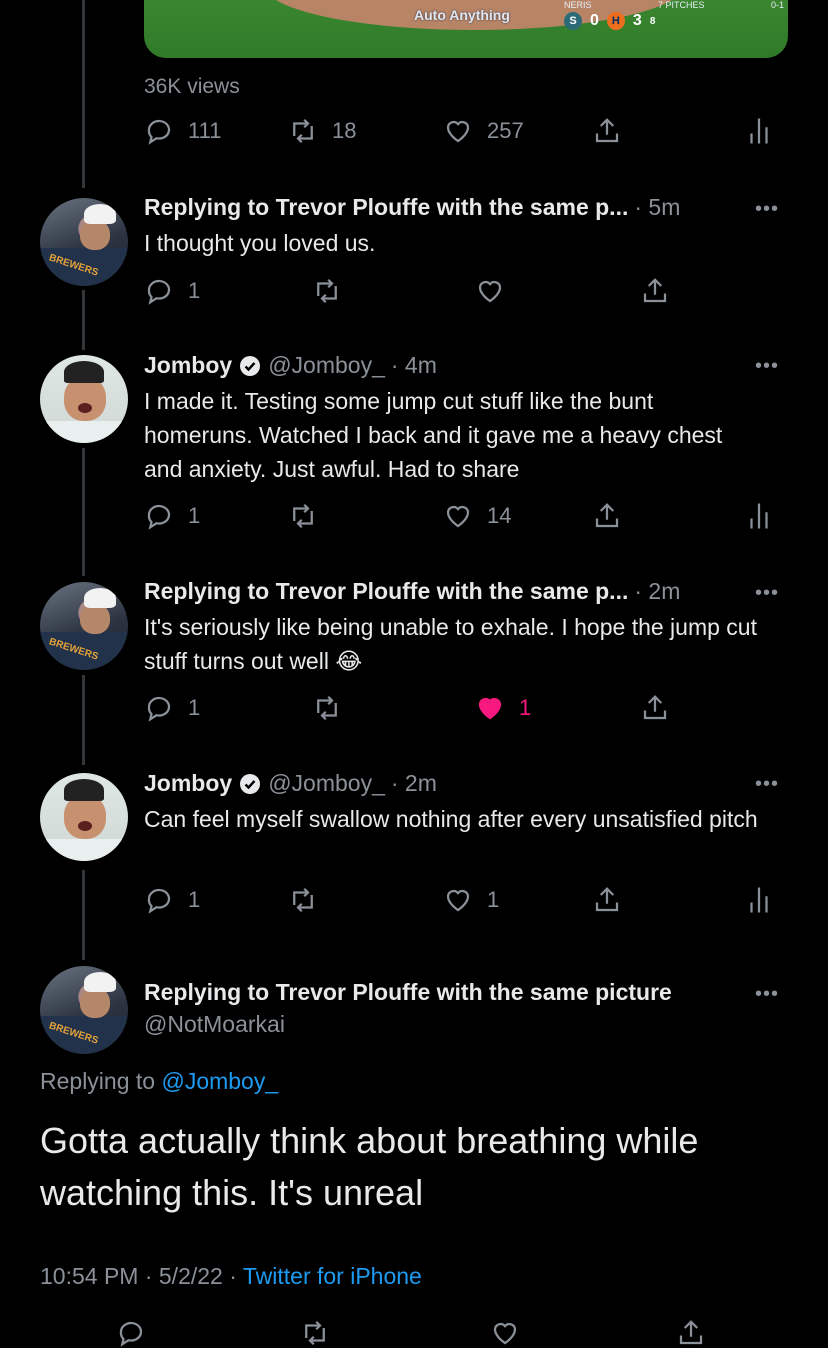  Describe the element at coordinates (131, 1333) in the screenshot. I see `reply-button` at that location.